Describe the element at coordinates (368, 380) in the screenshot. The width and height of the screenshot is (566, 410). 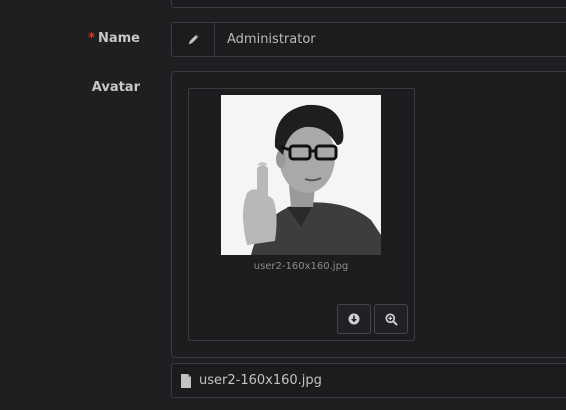
I see `selected-file-row: user2-160x160.jpg` at that location.